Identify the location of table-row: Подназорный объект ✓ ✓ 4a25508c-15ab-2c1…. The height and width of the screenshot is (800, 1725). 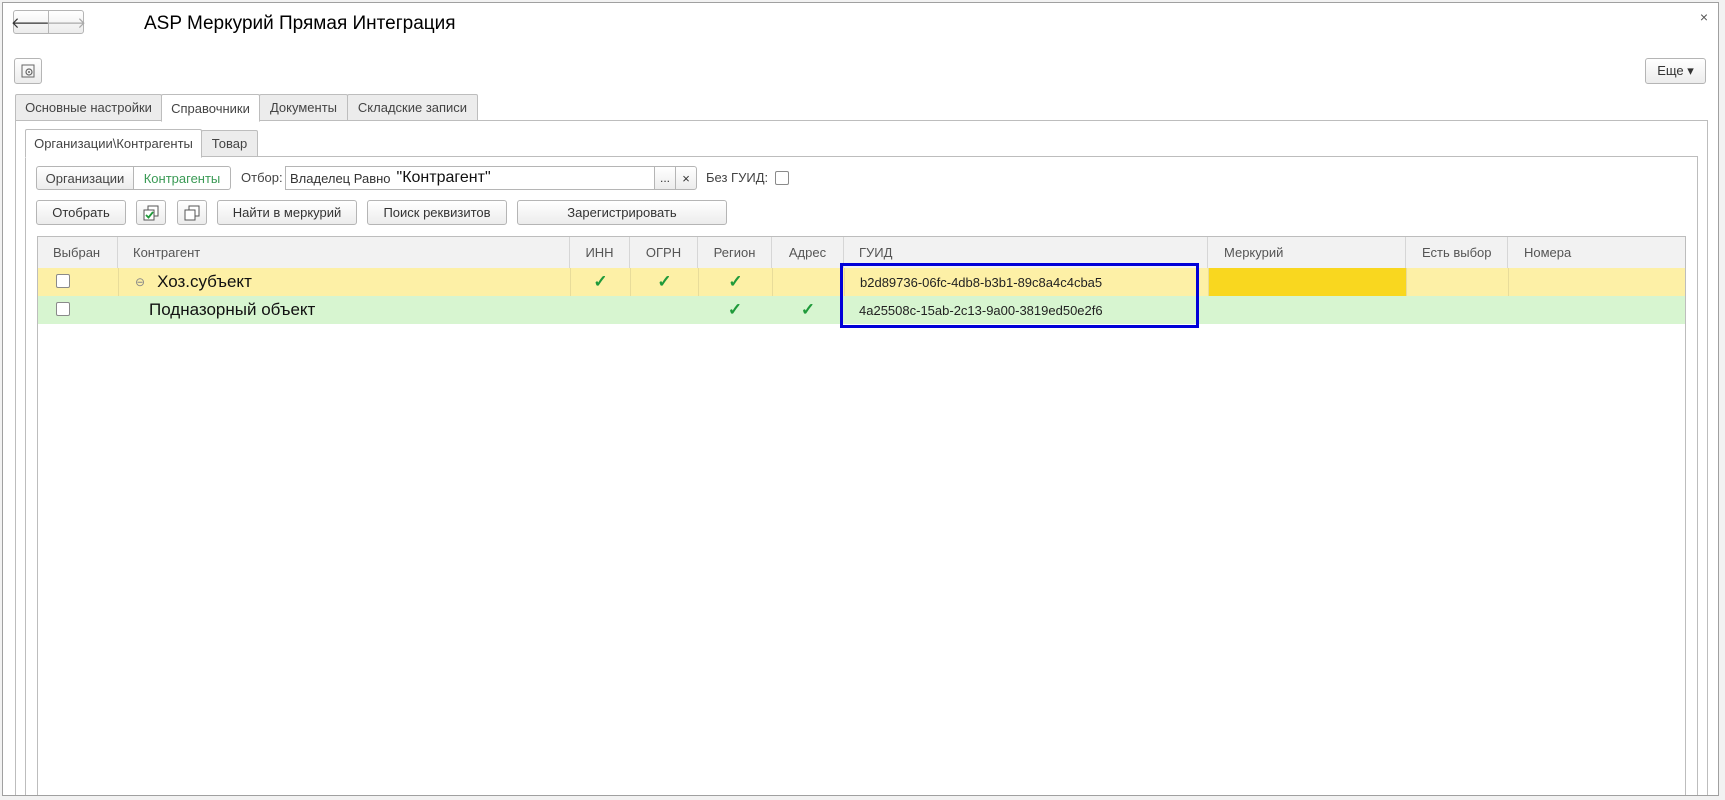
(861, 310).